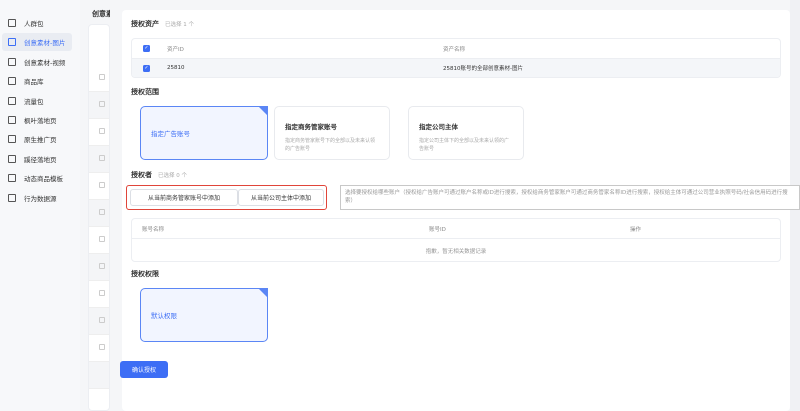 The width and height of the screenshot is (800, 411). Describe the element at coordinates (281, 197) in the screenshot. I see `add-from-company-button: 从当前公司主体中添加` at that location.